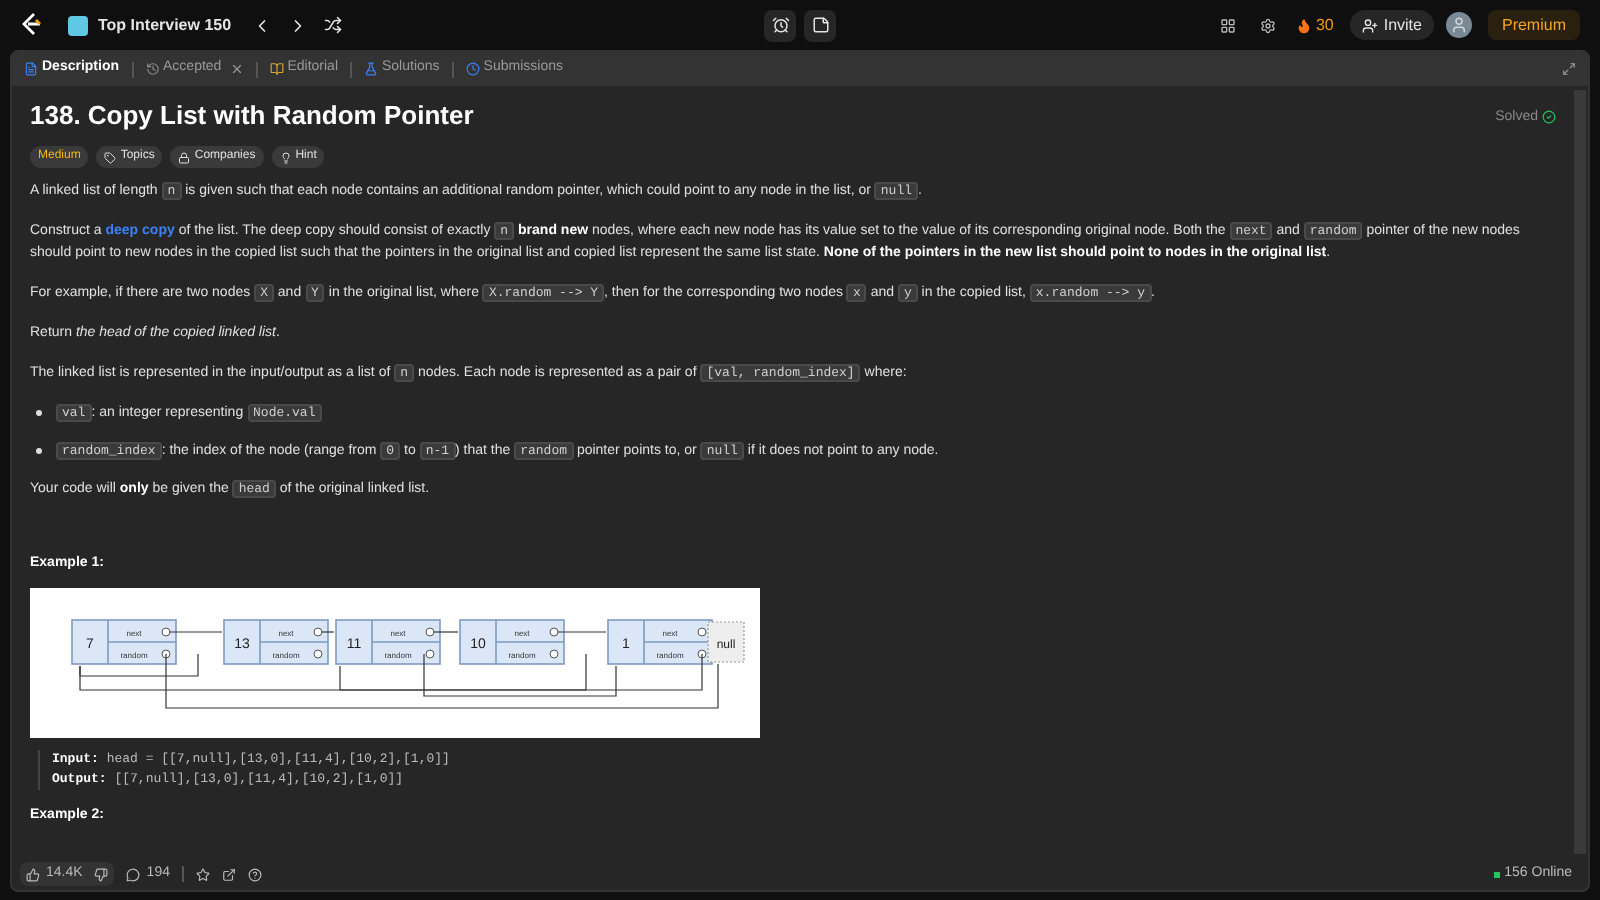  What do you see at coordinates (1549, 116) in the screenshot?
I see `check-icon` at bounding box center [1549, 116].